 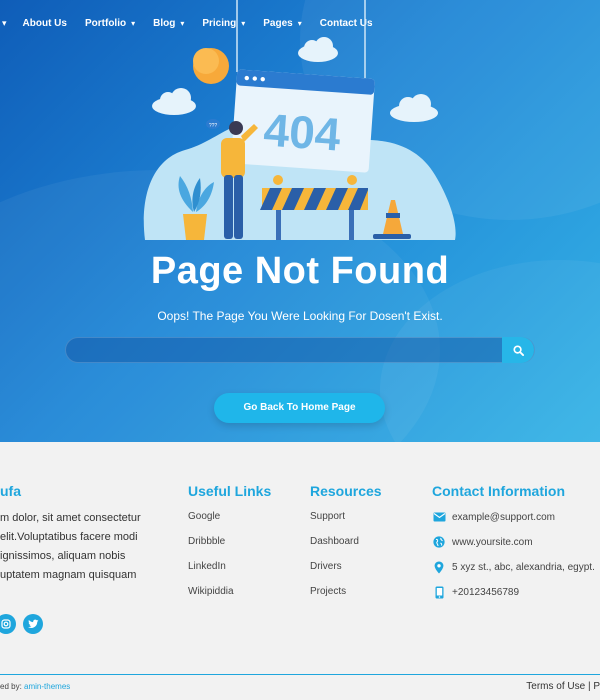 What do you see at coordinates (523, 567) in the screenshot?
I see `contact-address-text: 5 xyz st., abc, alexandria, egypt.` at bounding box center [523, 567].